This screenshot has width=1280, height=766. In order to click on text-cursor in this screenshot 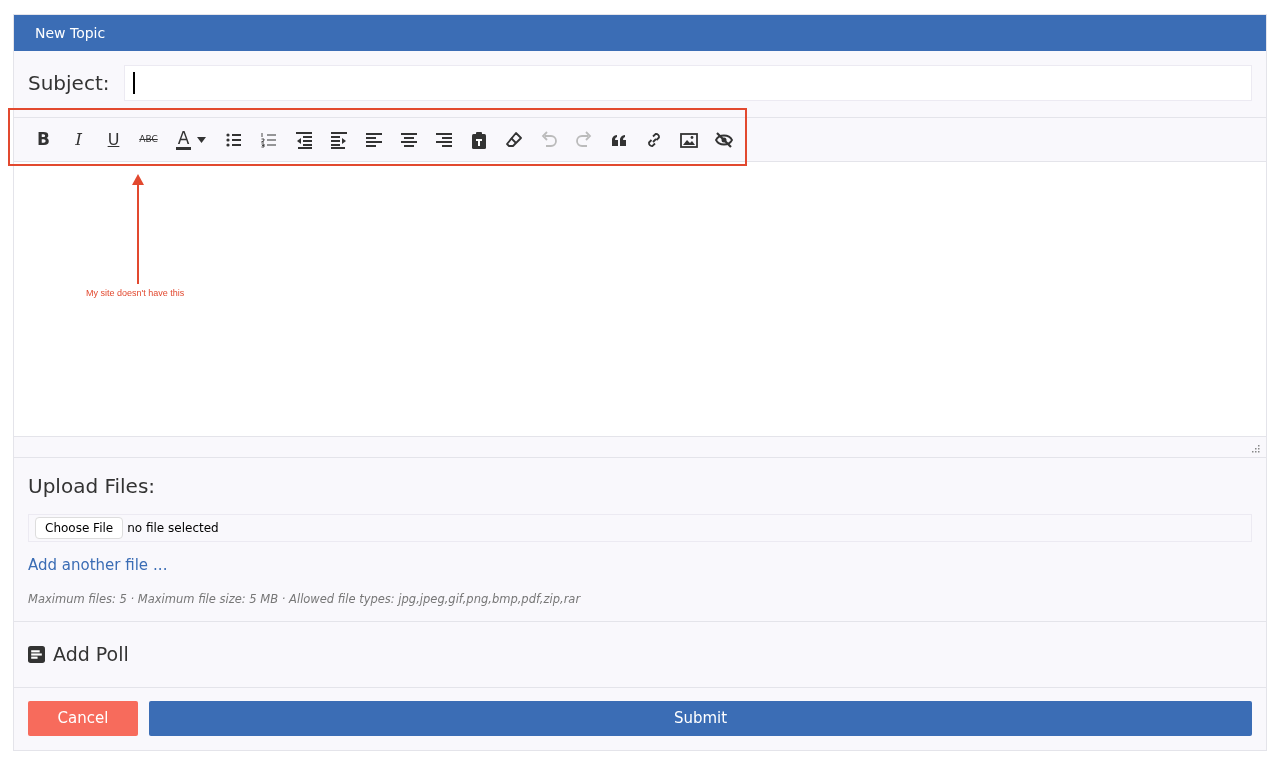, I will do `click(134, 83)`.